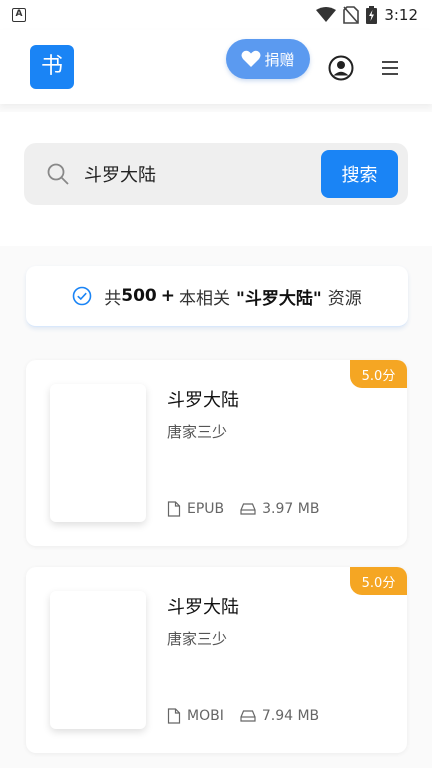 The width and height of the screenshot is (432, 768). Describe the element at coordinates (279, 298) in the screenshot. I see `summary-query: "斗罗大陆"` at that location.